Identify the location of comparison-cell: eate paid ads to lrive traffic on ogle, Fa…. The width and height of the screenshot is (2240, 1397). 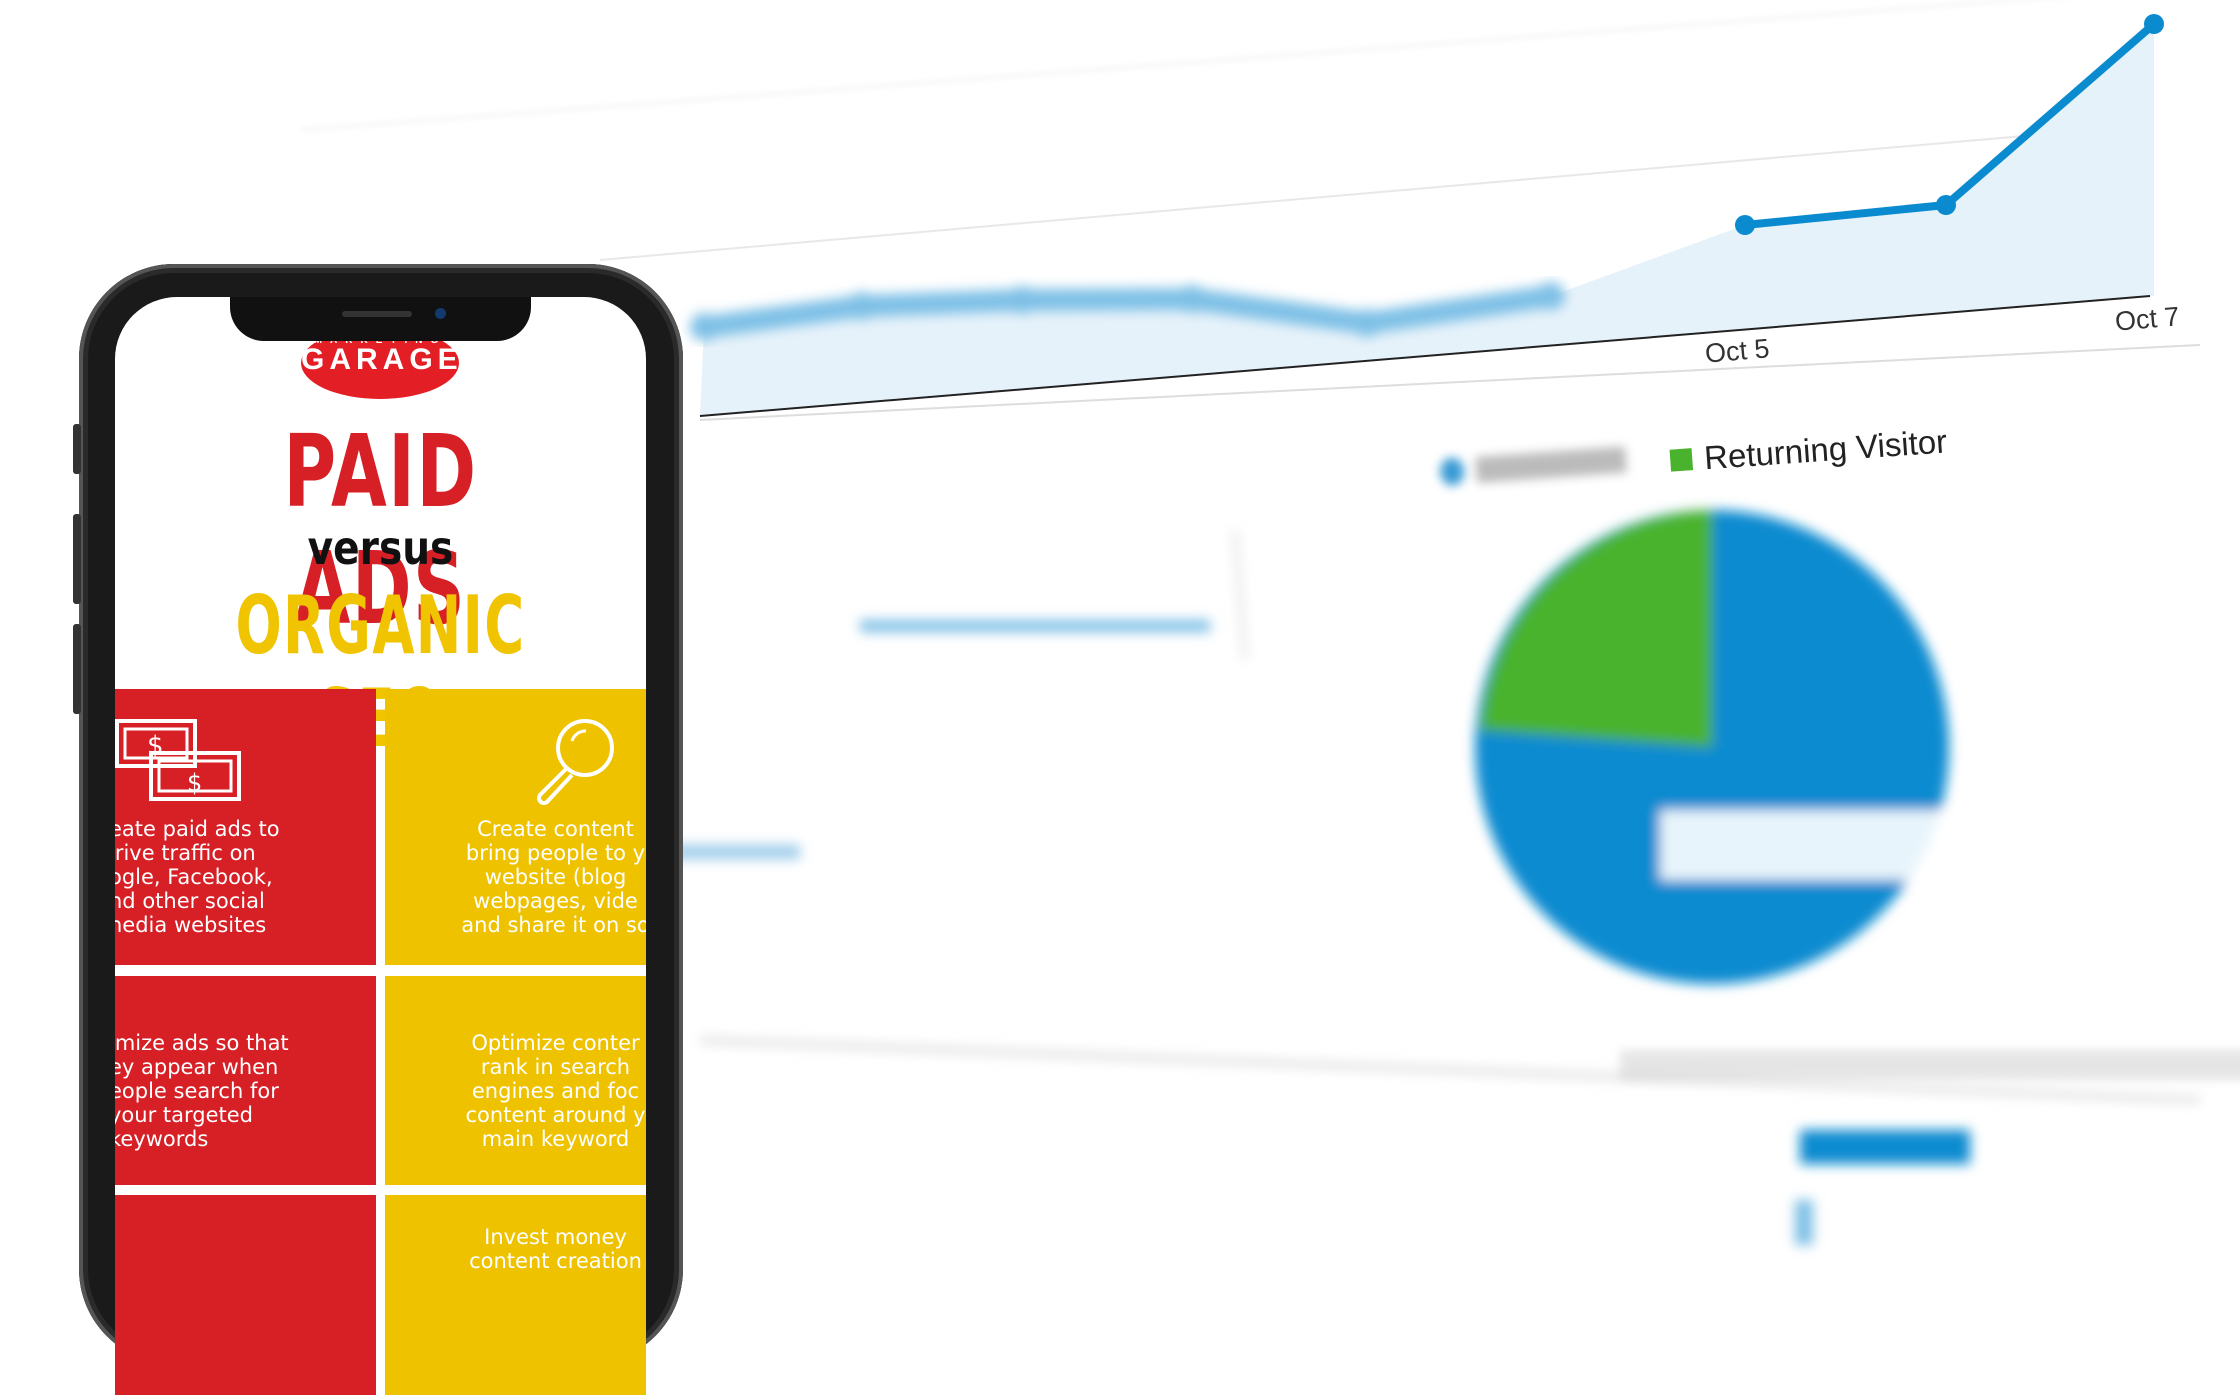
(245, 827).